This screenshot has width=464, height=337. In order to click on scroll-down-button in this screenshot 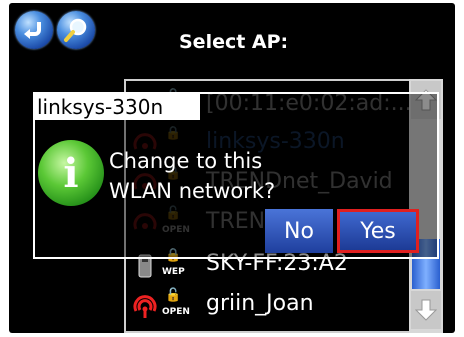, I will do `click(426, 310)`.